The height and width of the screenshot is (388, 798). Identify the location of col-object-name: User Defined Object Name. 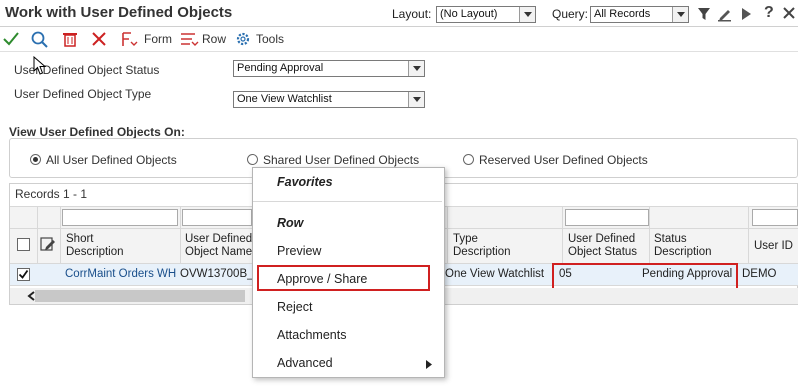
(218, 246).